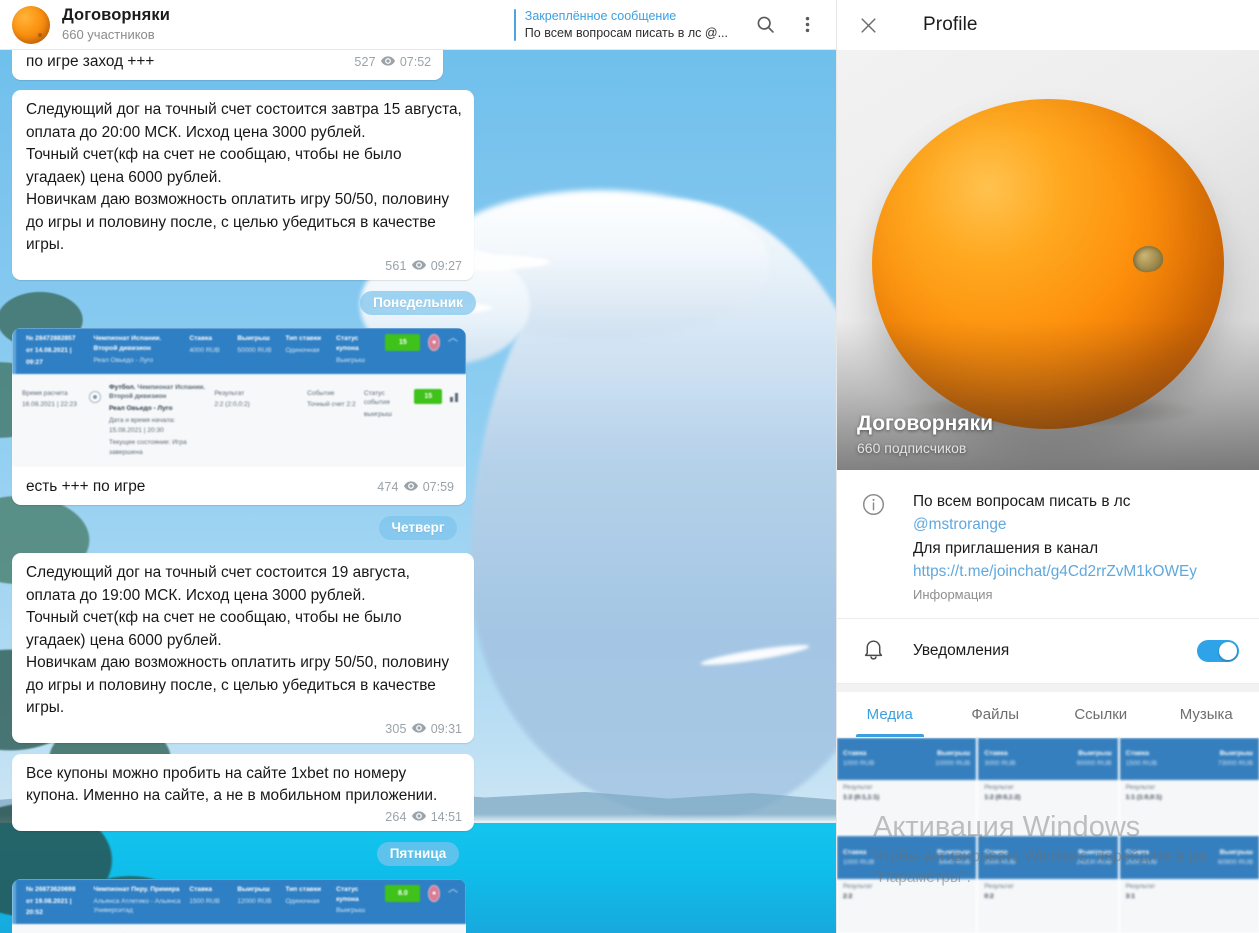  What do you see at coordinates (446, 728) in the screenshot?
I see `message-time: 09:31` at bounding box center [446, 728].